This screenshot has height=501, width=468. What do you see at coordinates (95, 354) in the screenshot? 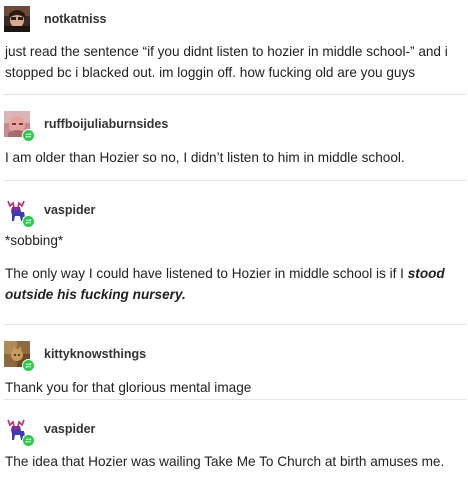
I see `username: kittyknowsthings` at bounding box center [95, 354].